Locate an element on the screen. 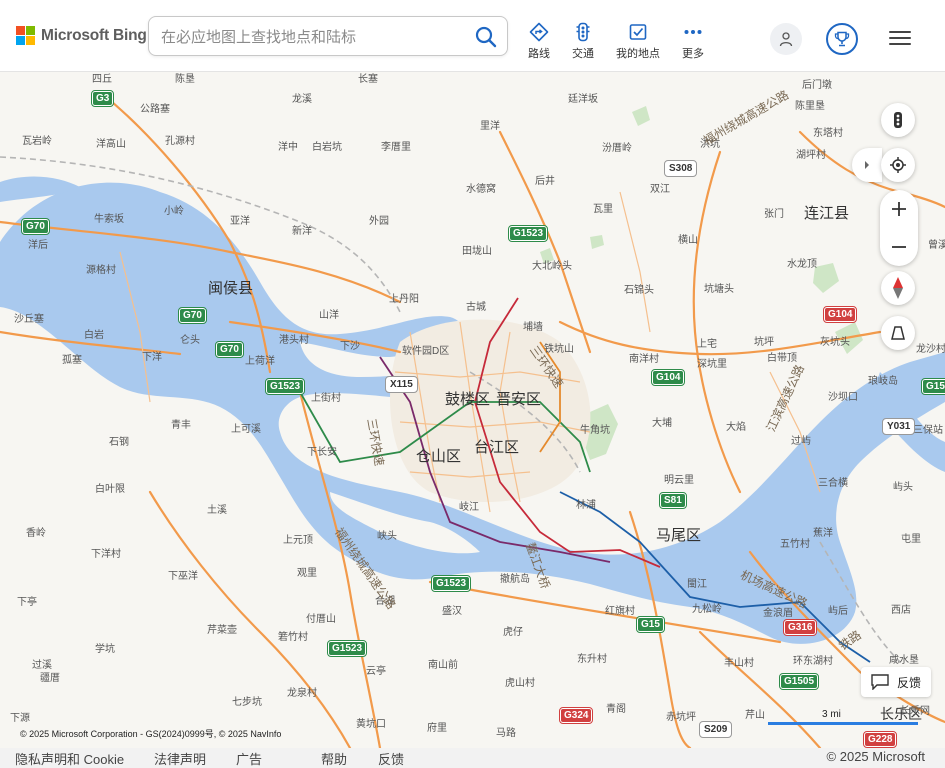 This screenshot has width=945, height=768. place-label: 下洋 is located at coordinates (152, 357).